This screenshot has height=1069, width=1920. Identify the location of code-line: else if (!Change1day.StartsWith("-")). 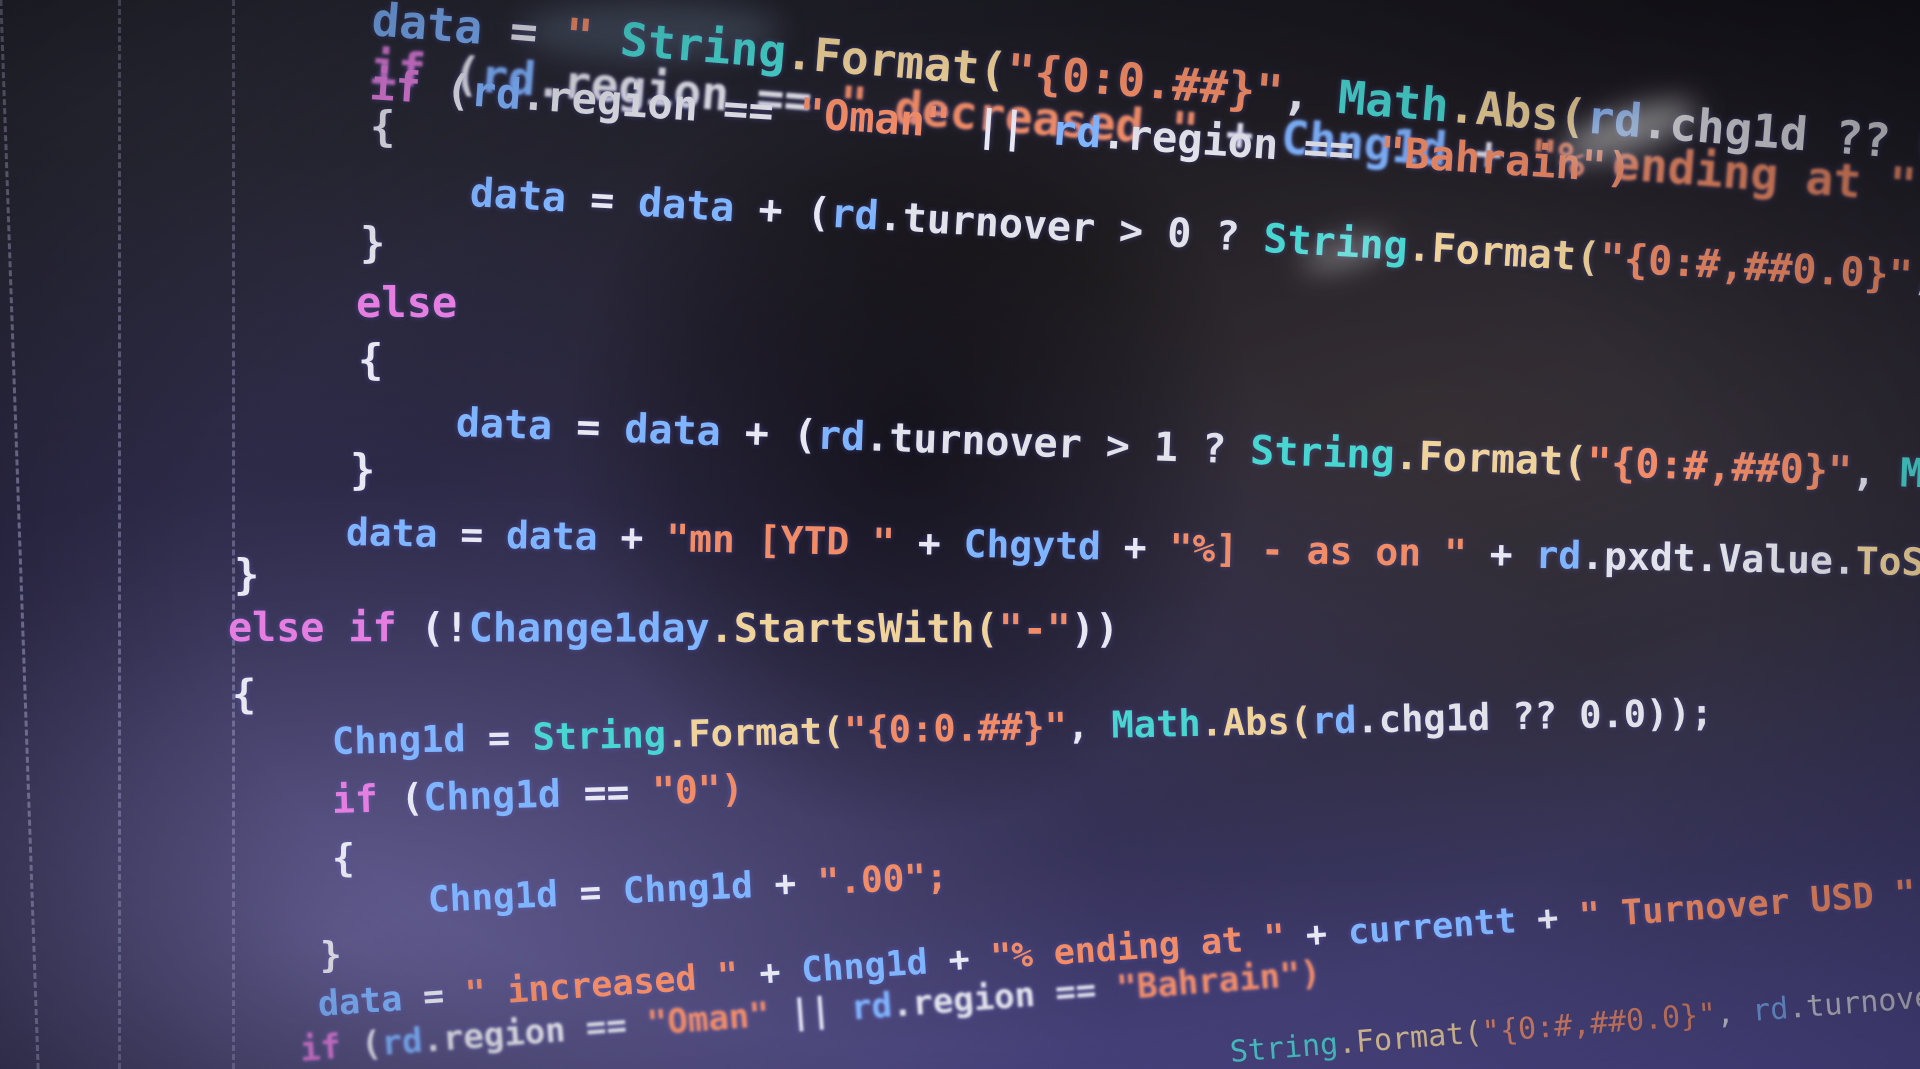
(673, 629).